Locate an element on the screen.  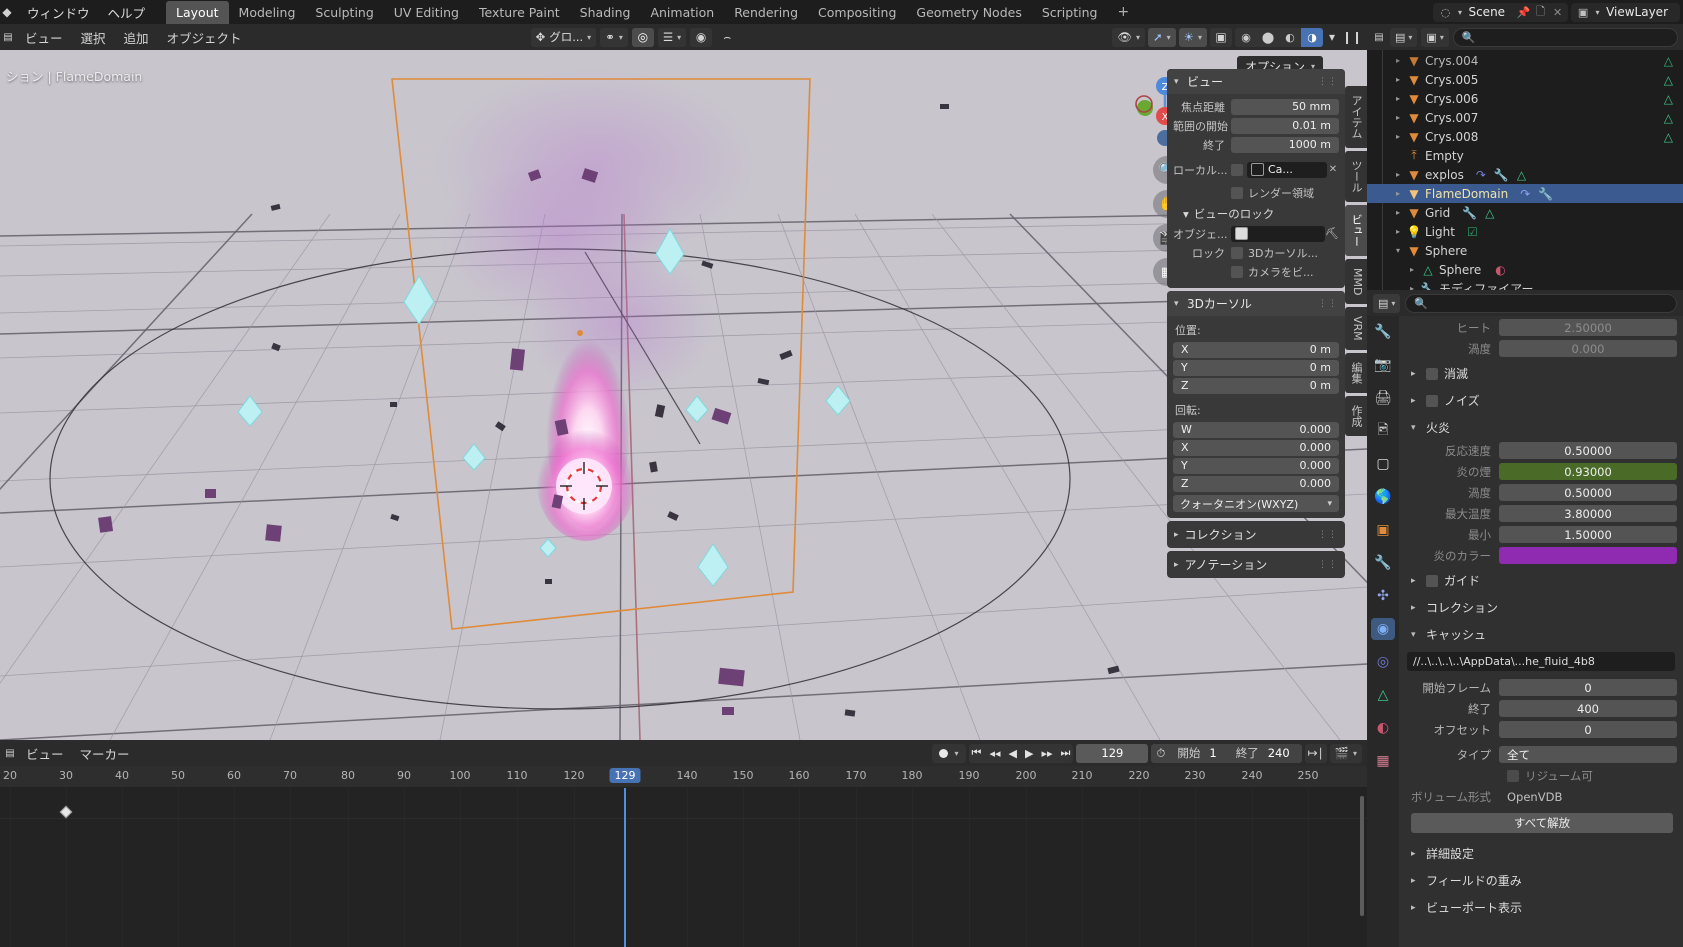
light-data-icon: ☑ is located at coordinates (1472, 232).